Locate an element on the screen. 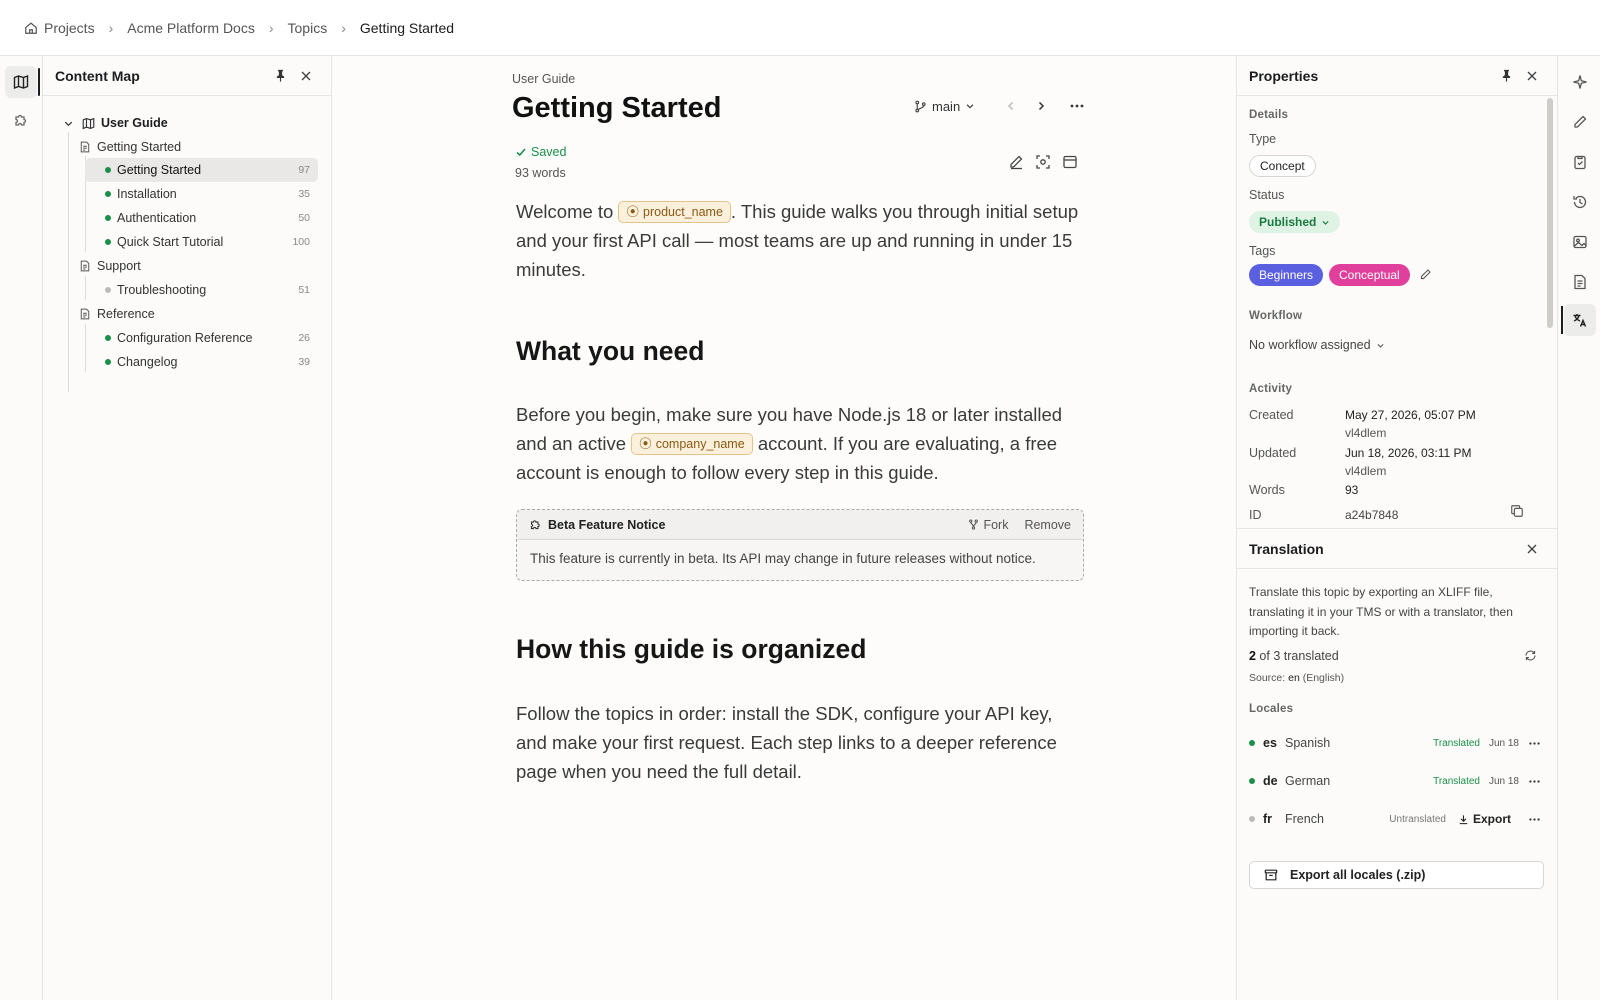  media-panel-button is located at coordinates (1580, 242).